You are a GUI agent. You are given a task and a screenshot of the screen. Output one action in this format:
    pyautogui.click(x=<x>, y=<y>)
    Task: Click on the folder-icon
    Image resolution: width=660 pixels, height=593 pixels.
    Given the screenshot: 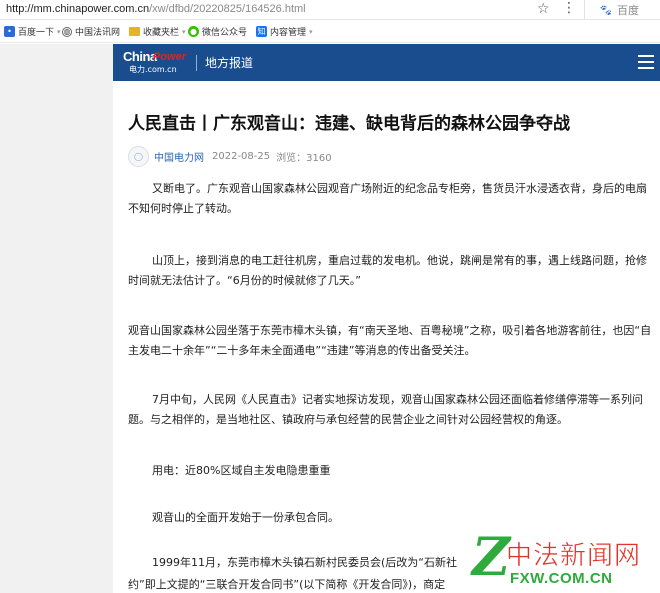 What is the action you would take?
    pyautogui.click(x=134, y=31)
    